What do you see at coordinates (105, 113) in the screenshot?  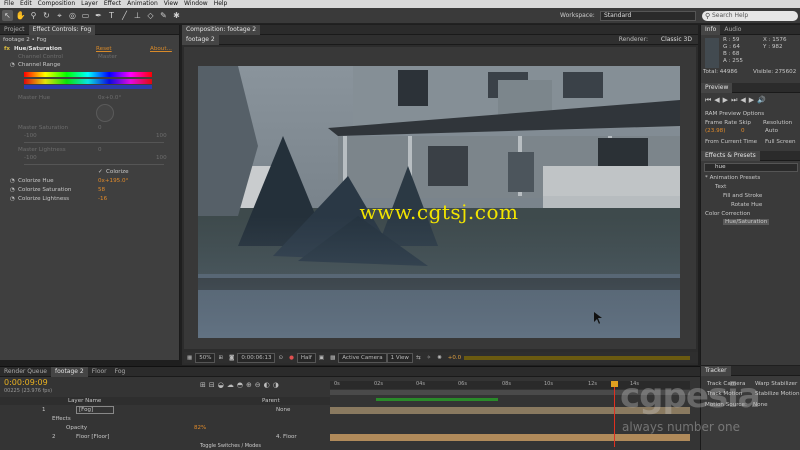 I see `master-hue-dial` at bounding box center [105, 113].